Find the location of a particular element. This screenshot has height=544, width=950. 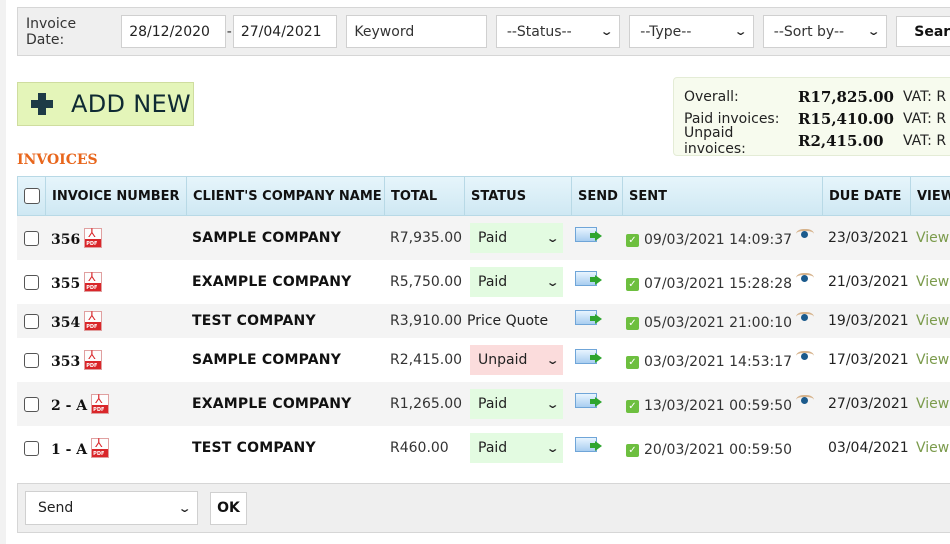

search-button: Search is located at coordinates (923, 31).